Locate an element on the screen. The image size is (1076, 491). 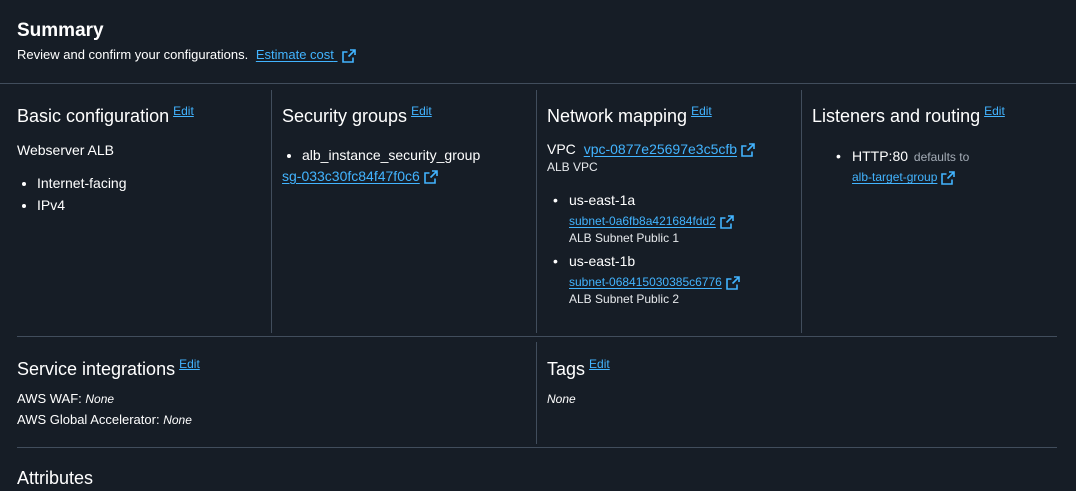
ip-type-item: IPv4 is located at coordinates (152, 205).